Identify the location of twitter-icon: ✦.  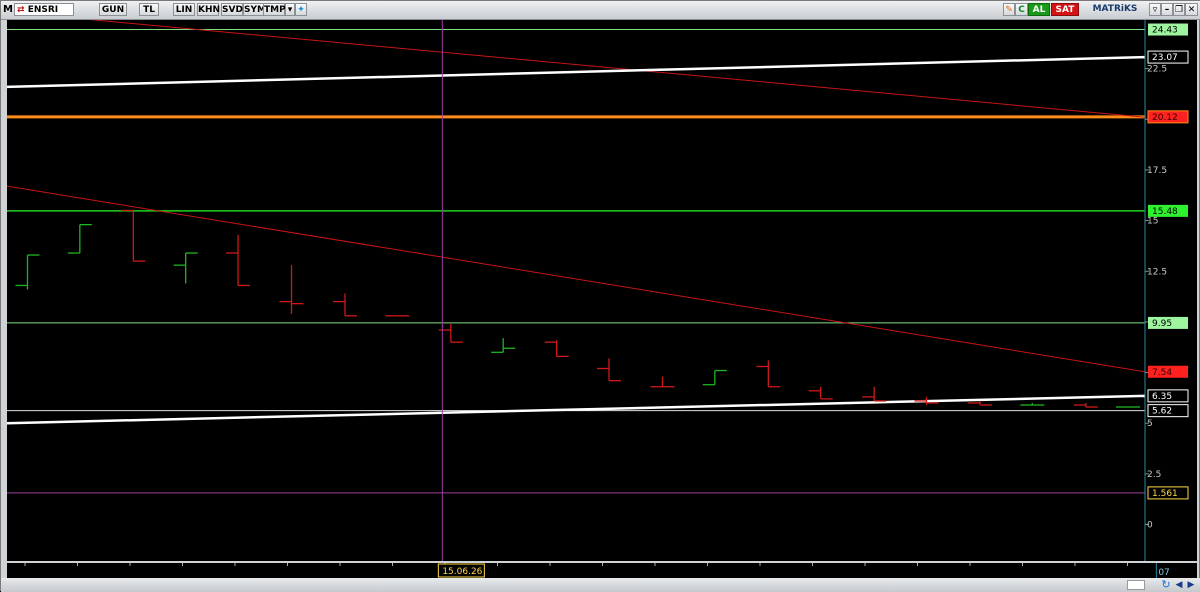
(301, 9).